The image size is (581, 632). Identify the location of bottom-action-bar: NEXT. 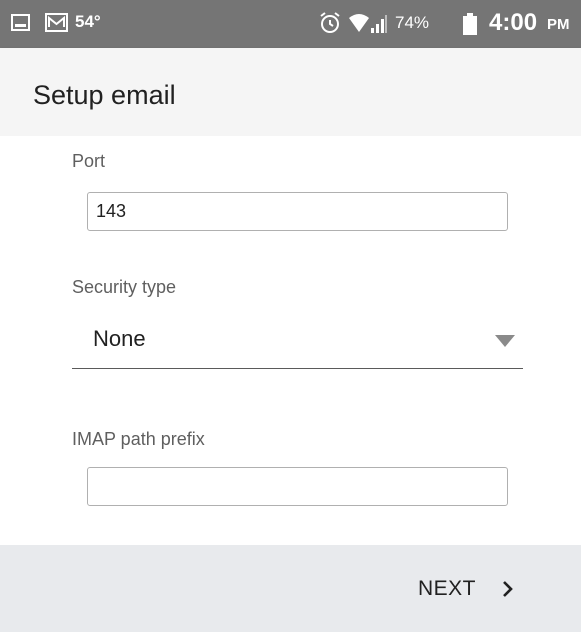
(290, 588).